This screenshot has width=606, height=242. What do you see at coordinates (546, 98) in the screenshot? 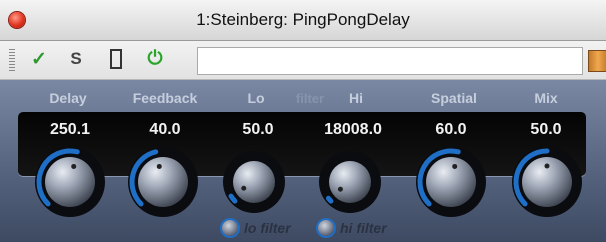
I see `label-mix: Mix` at bounding box center [546, 98].